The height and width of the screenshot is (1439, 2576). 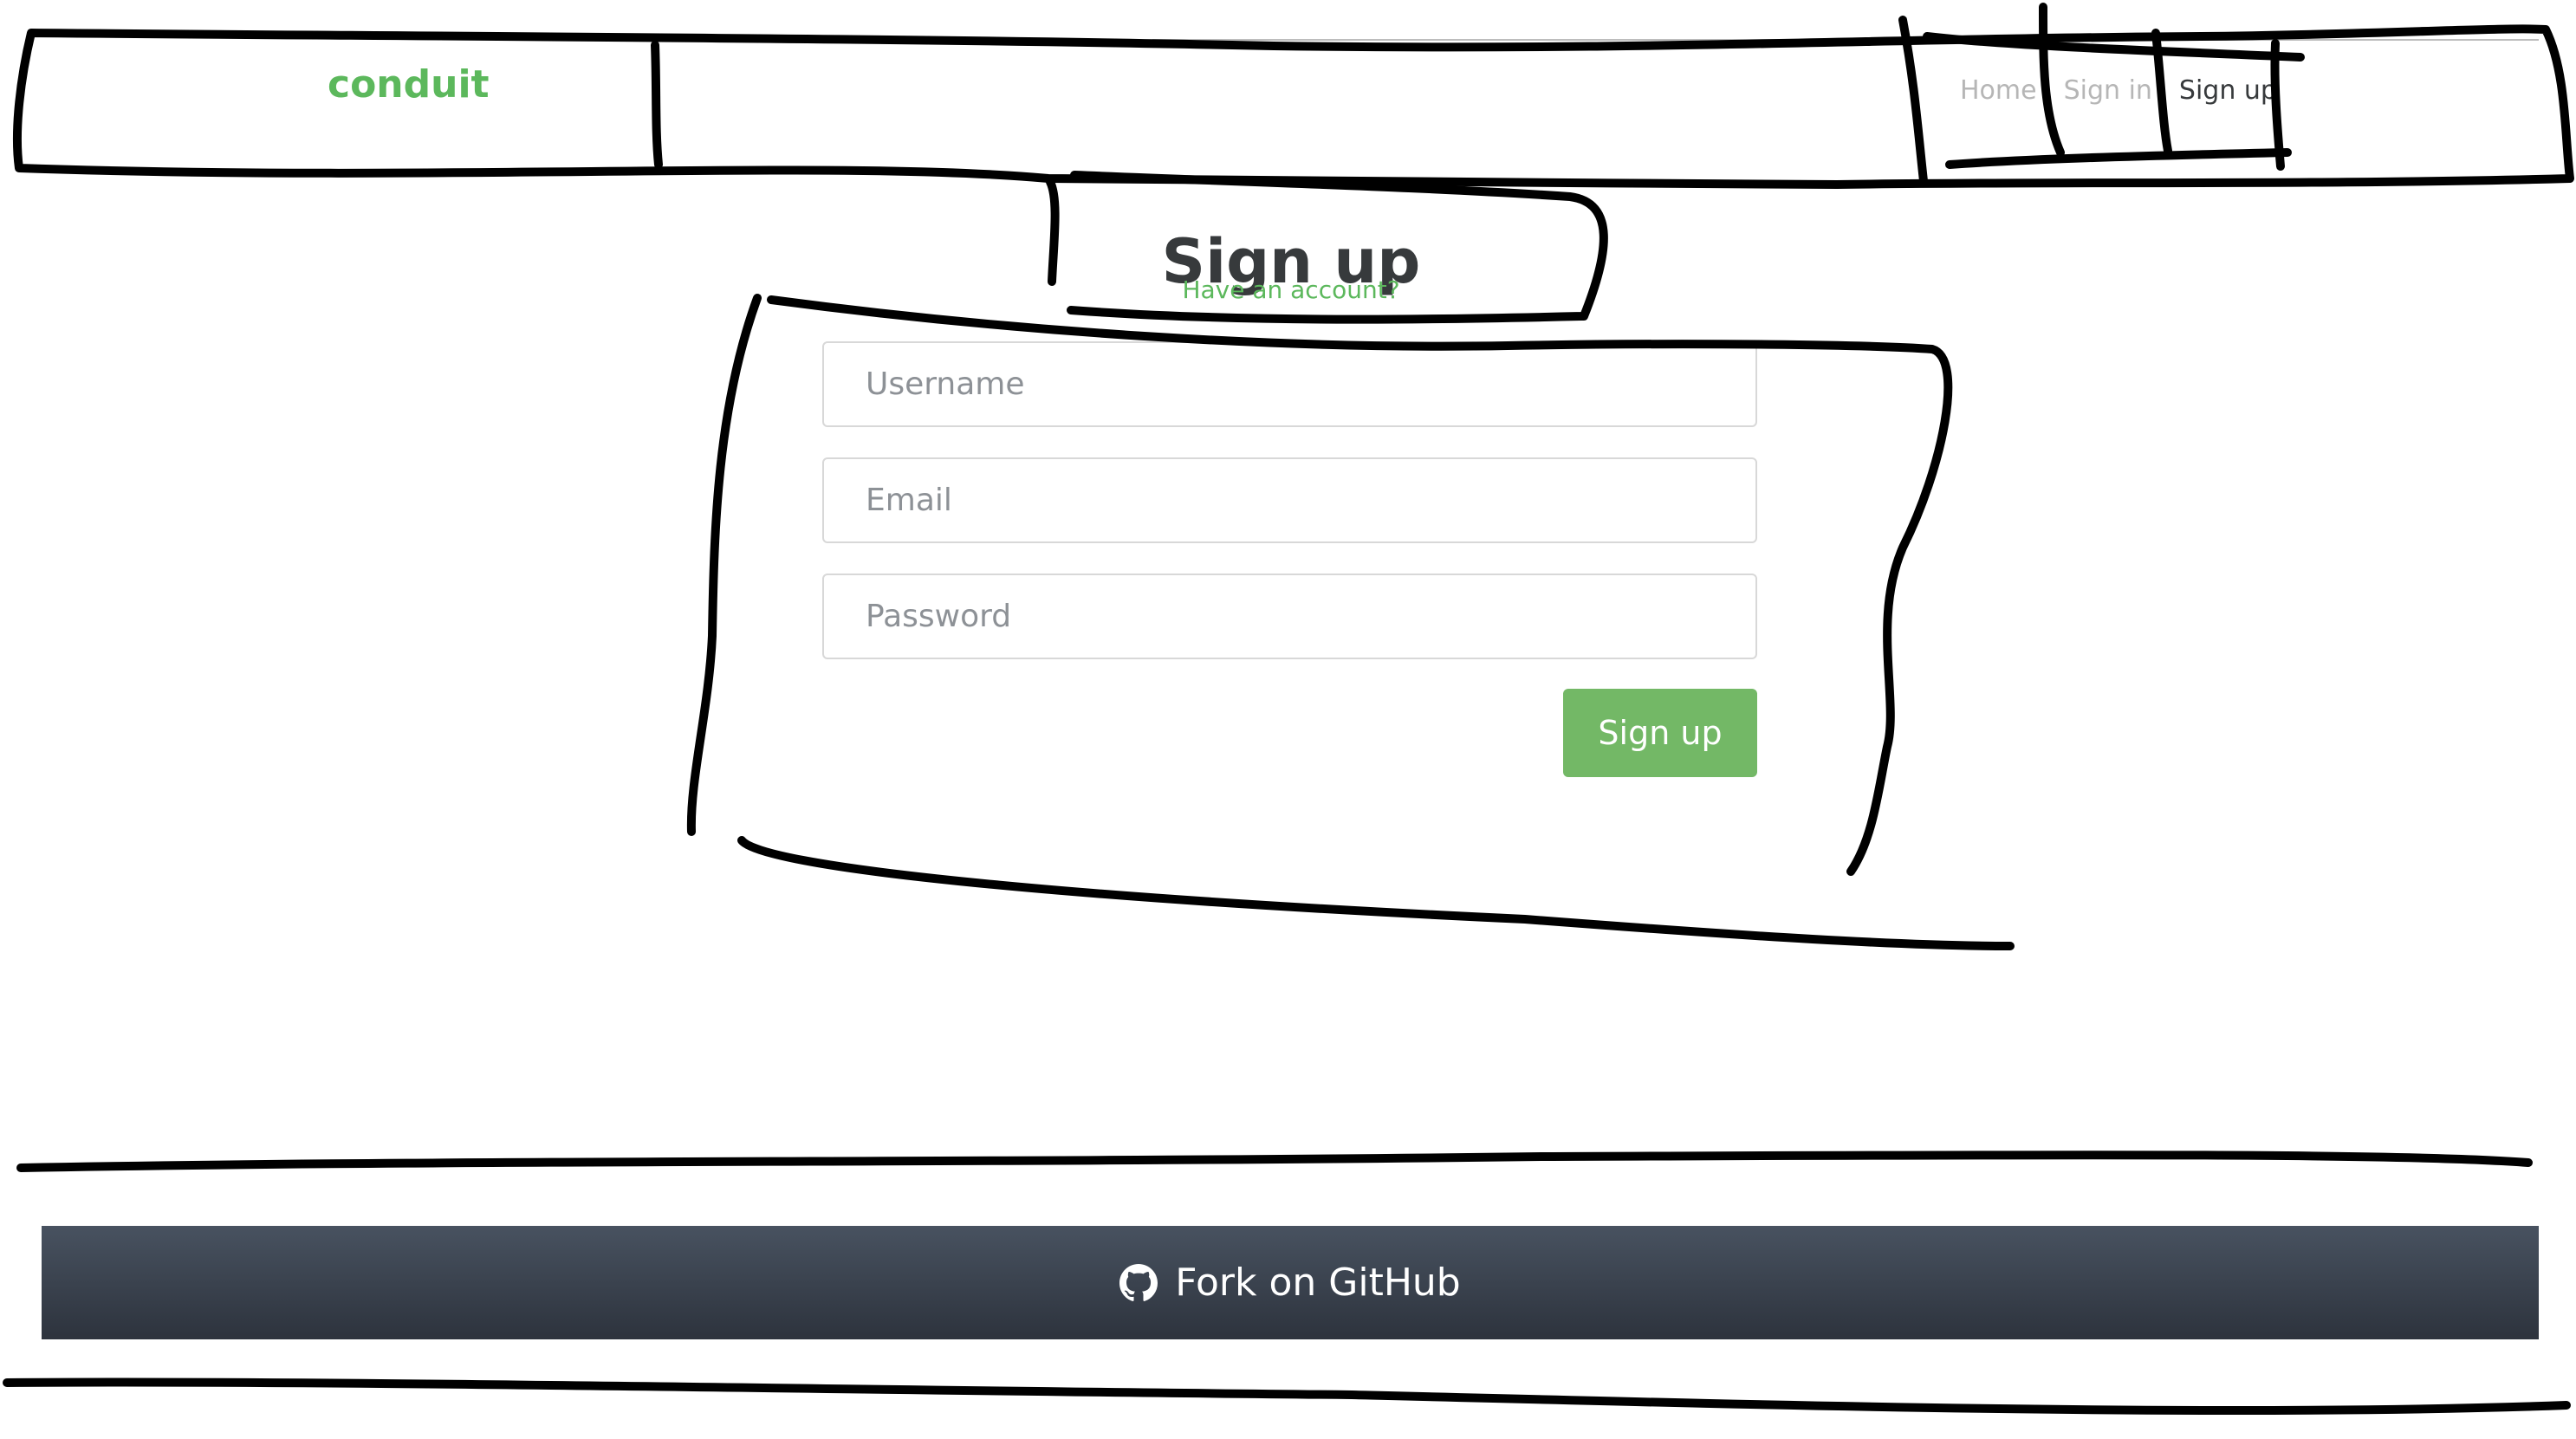 I want to click on brand-logo: conduit, so click(x=409, y=84).